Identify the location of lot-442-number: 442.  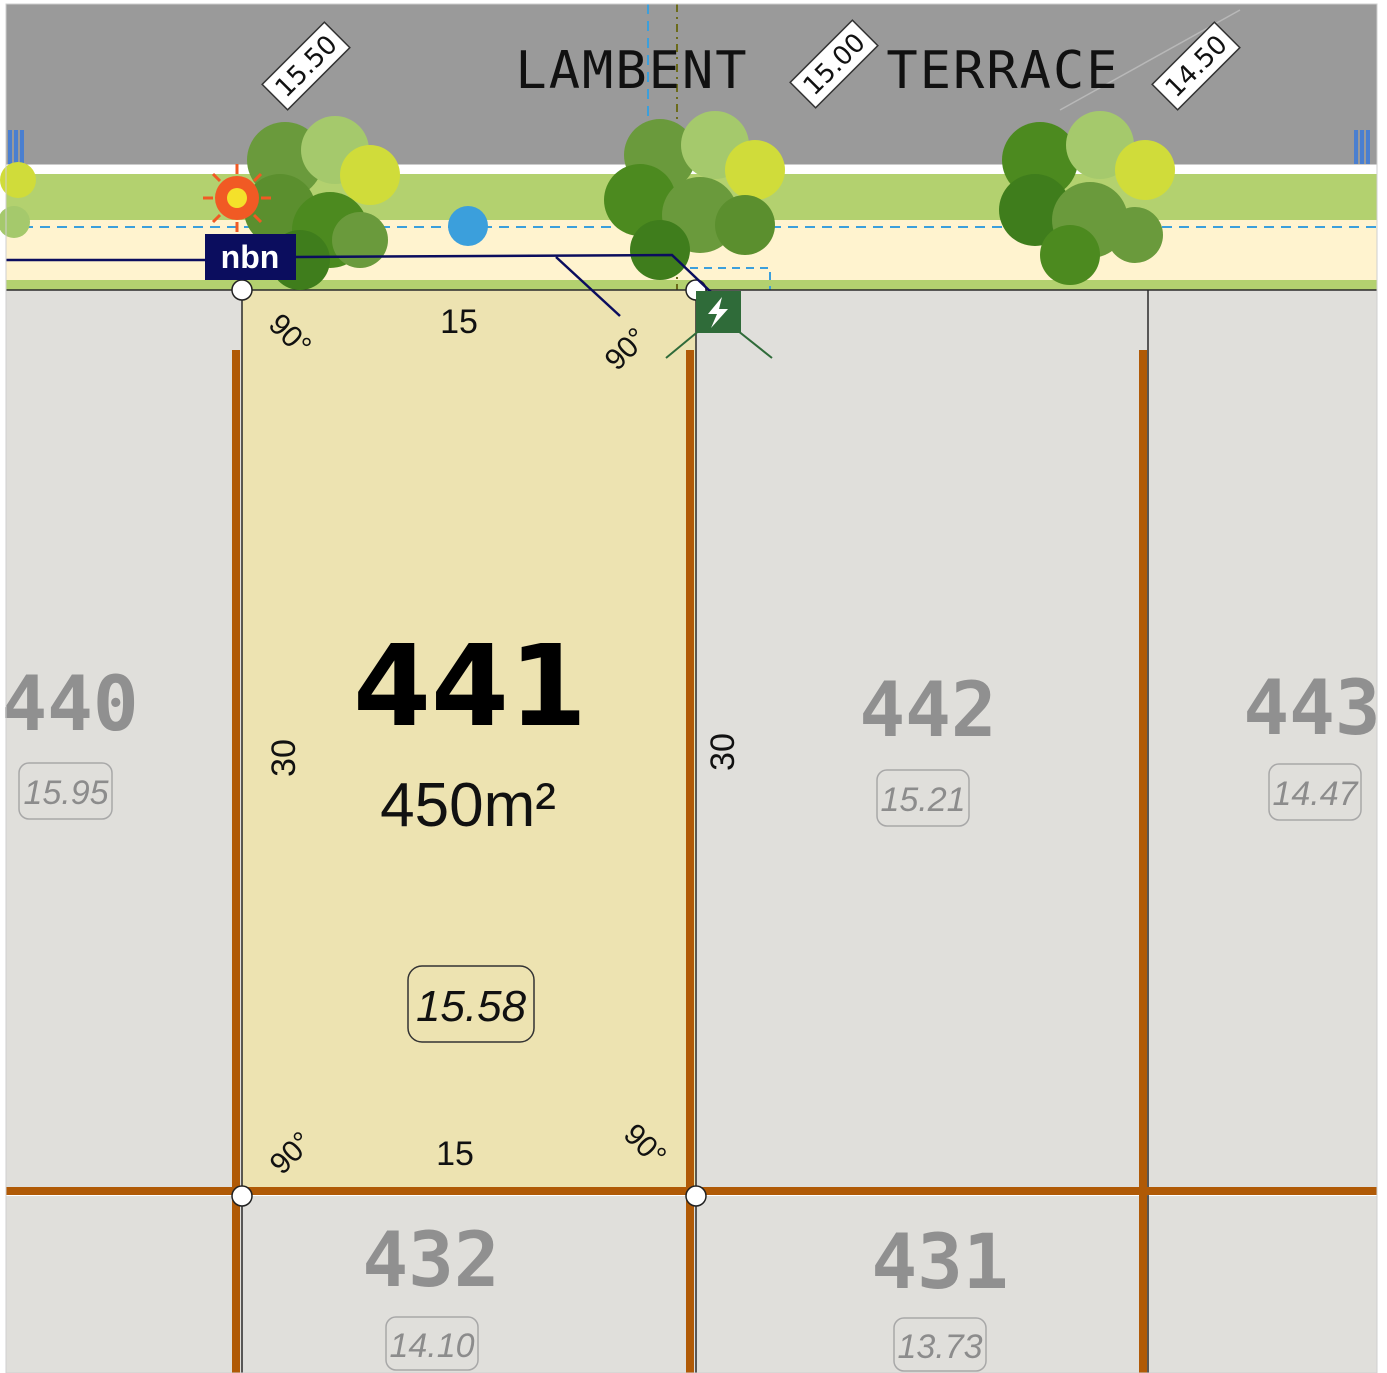
(927, 709).